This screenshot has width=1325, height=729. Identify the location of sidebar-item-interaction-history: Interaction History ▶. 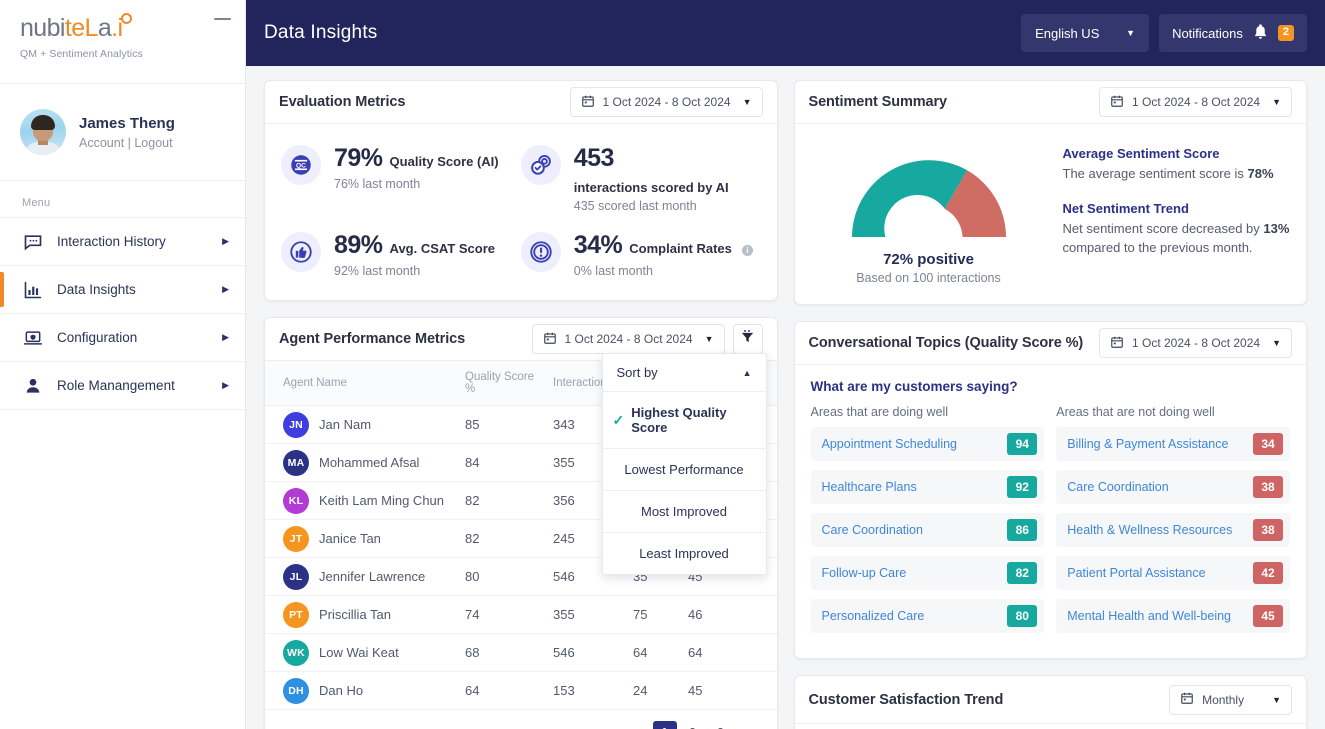
(122, 241).